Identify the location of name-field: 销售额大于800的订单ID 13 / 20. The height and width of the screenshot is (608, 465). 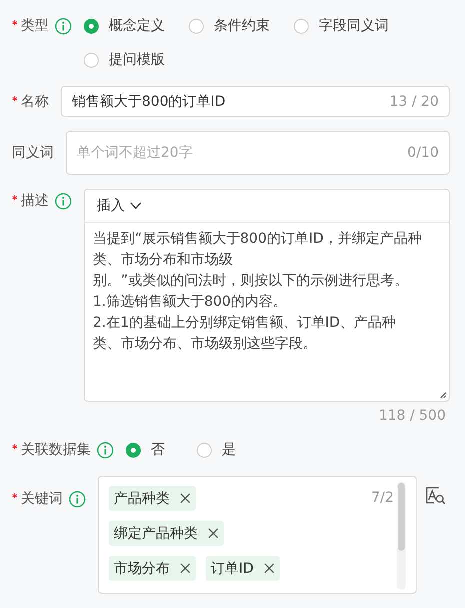
(255, 101).